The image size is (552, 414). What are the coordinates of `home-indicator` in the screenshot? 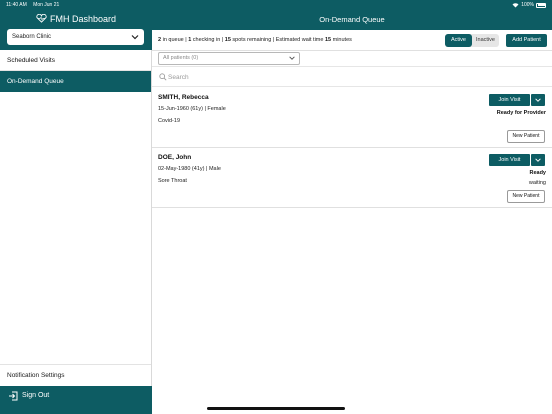 It's located at (276, 408).